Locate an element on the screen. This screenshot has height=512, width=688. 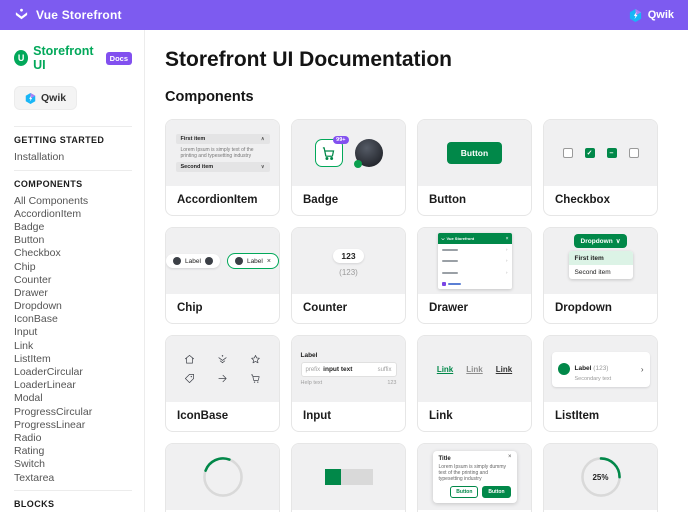
checkbox-unchecked is located at coordinates (567, 153).